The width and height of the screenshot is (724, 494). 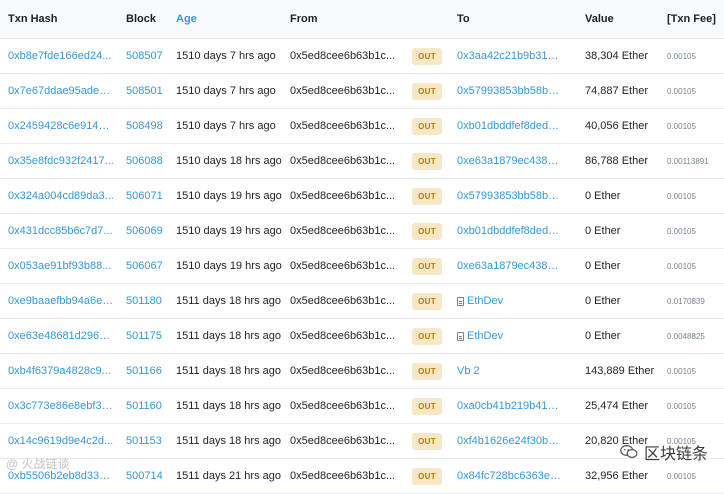 I want to click on block-link: 508507, so click(x=144, y=56).